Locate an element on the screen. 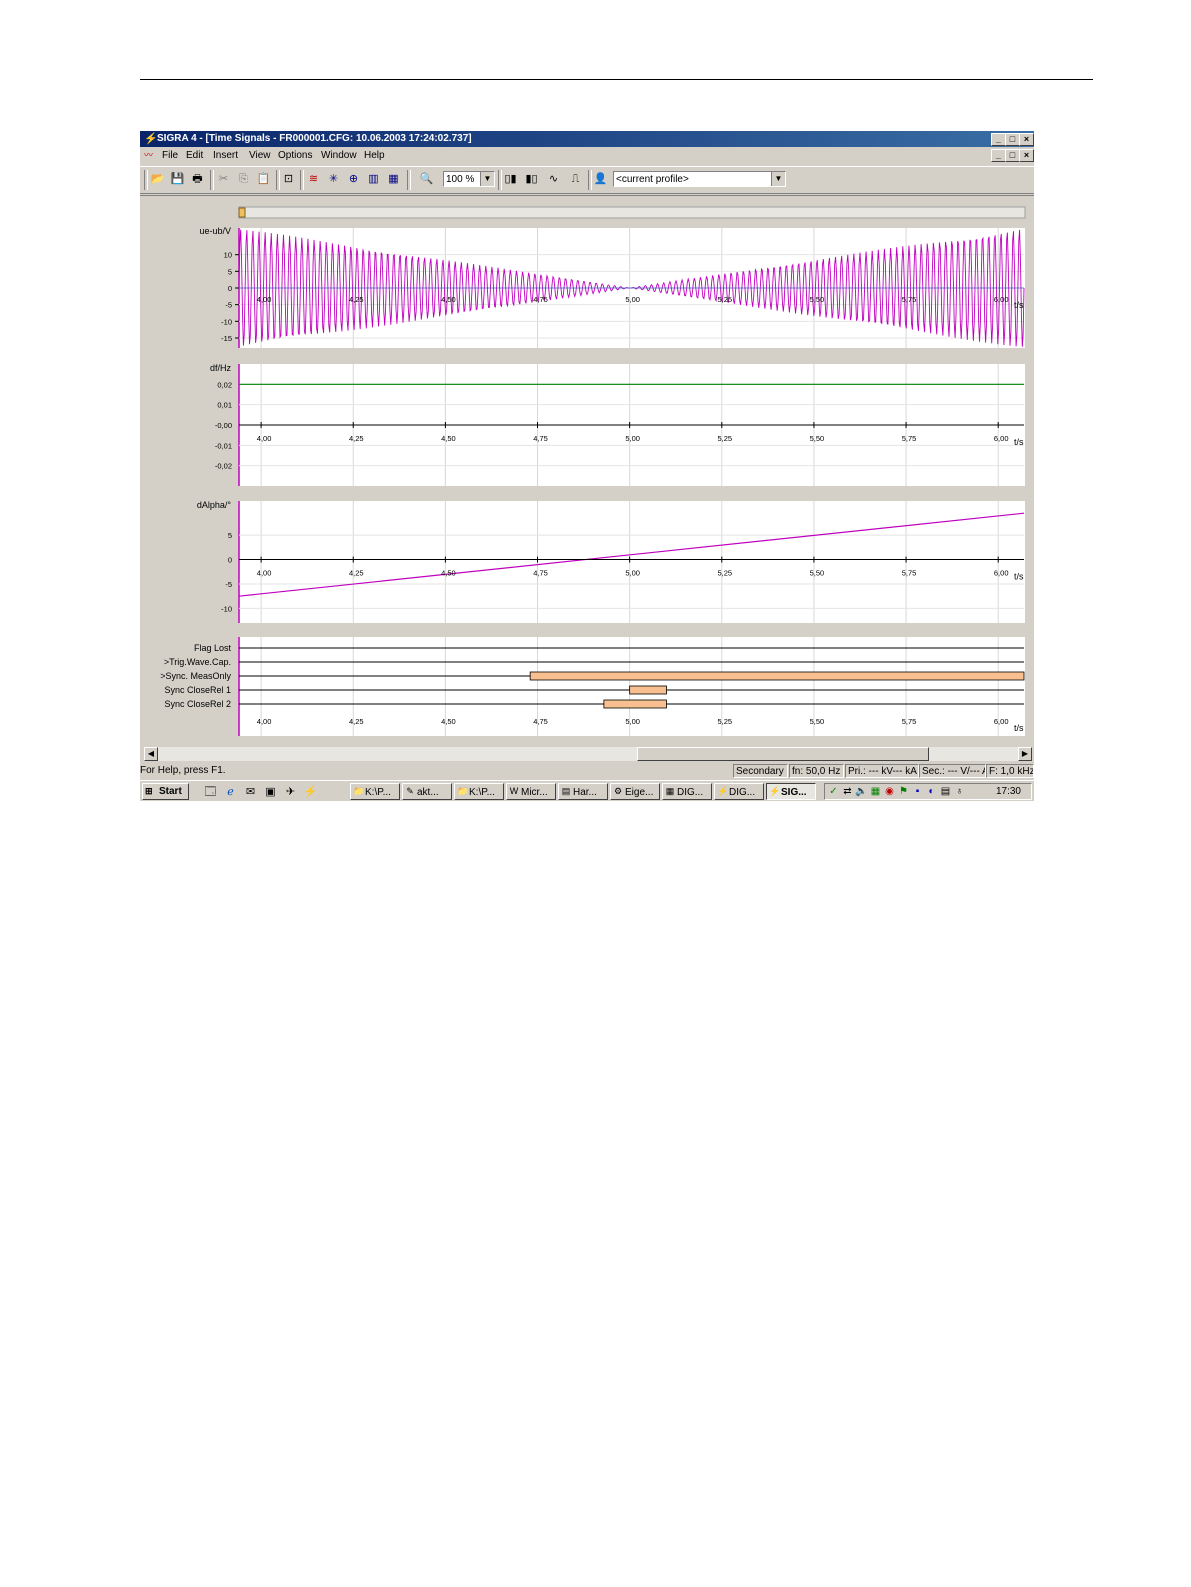 The image size is (1191, 1587). cut-icon: ✂ is located at coordinates (223, 179).